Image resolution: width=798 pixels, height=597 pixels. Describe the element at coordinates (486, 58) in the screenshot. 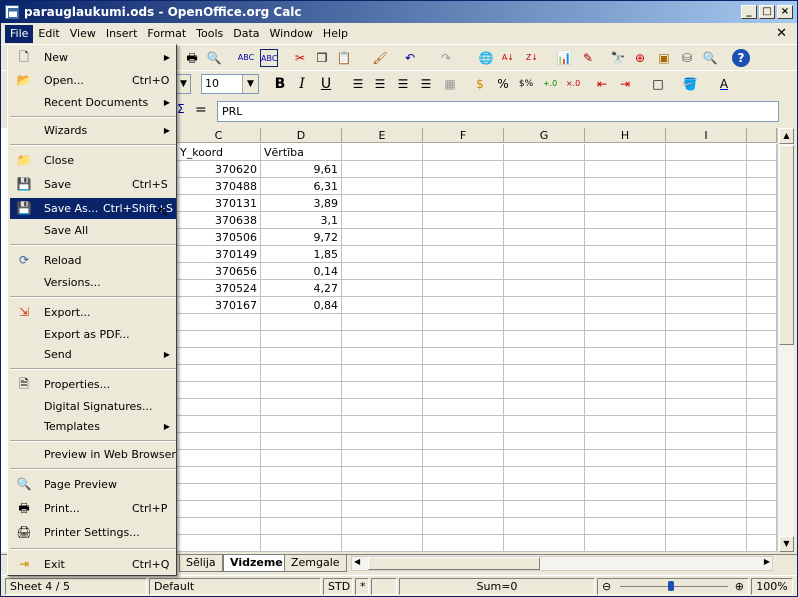

I see `hyperlink-icon: 🌐` at that location.